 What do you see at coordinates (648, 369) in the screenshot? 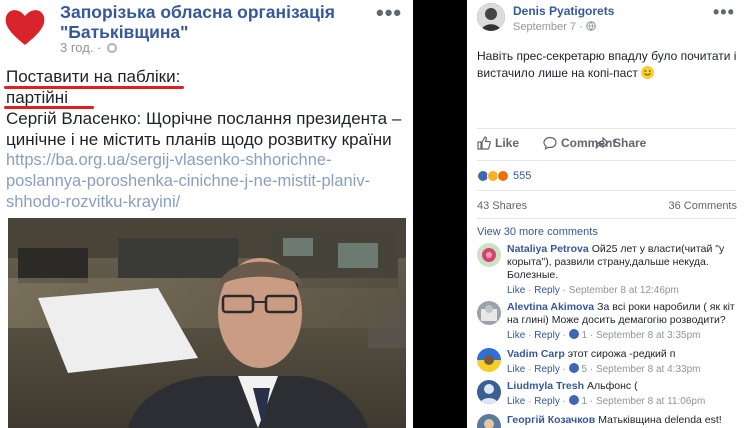
I see `comment-date: September 8 at 4:33pm` at bounding box center [648, 369].